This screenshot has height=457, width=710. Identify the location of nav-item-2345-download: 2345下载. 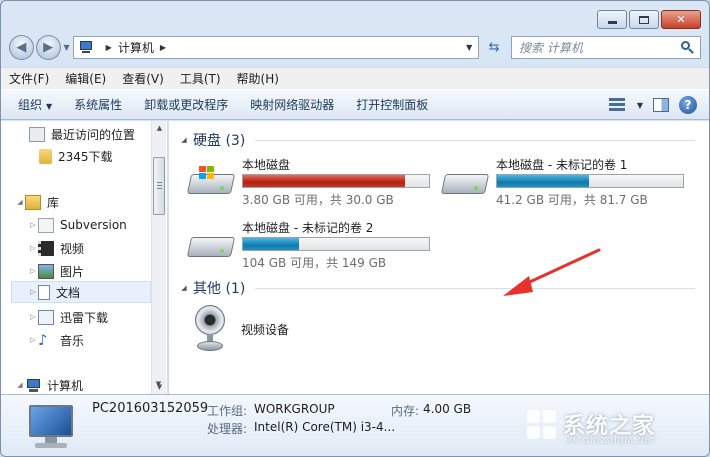
(76, 156).